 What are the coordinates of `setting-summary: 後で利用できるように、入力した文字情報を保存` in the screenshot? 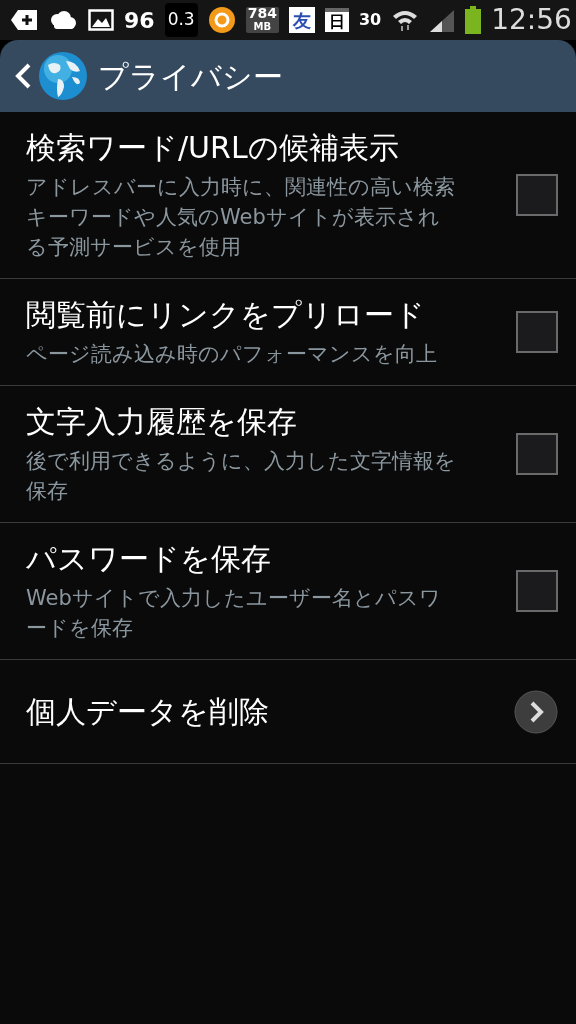 It's located at (241, 476).